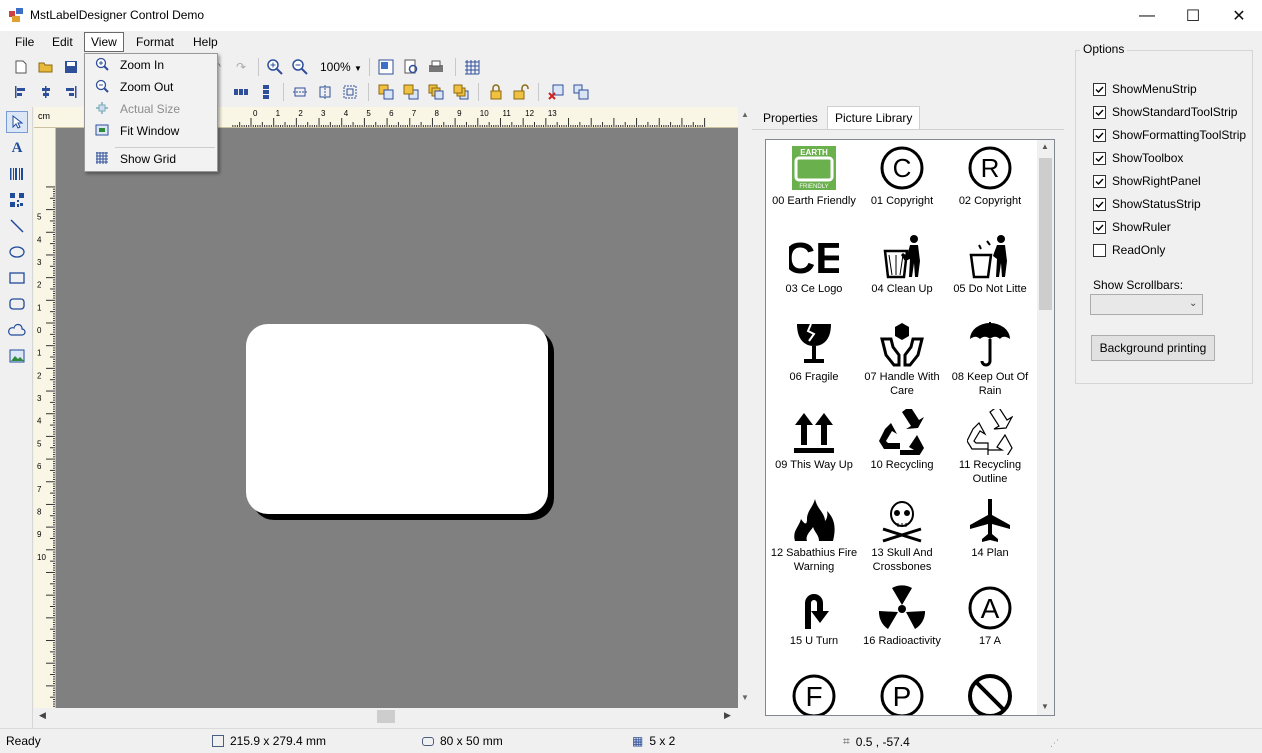 The width and height of the screenshot is (1262, 753). I want to click on grid-icon, so click(472, 67).